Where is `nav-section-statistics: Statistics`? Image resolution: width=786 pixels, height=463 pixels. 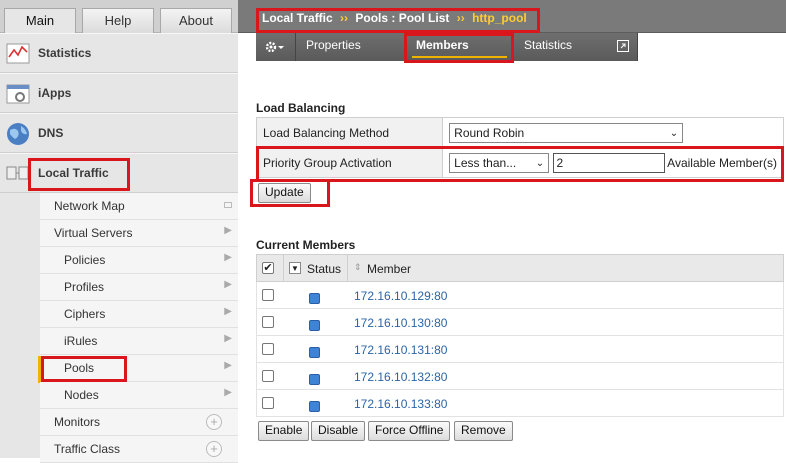
nav-section-statistics: Statistics is located at coordinates (119, 53).